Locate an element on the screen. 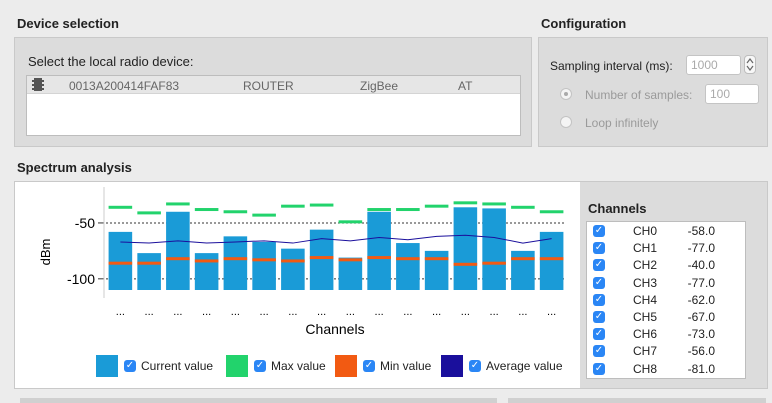  select-device-prompt: Select the local radio device: is located at coordinates (111, 61).